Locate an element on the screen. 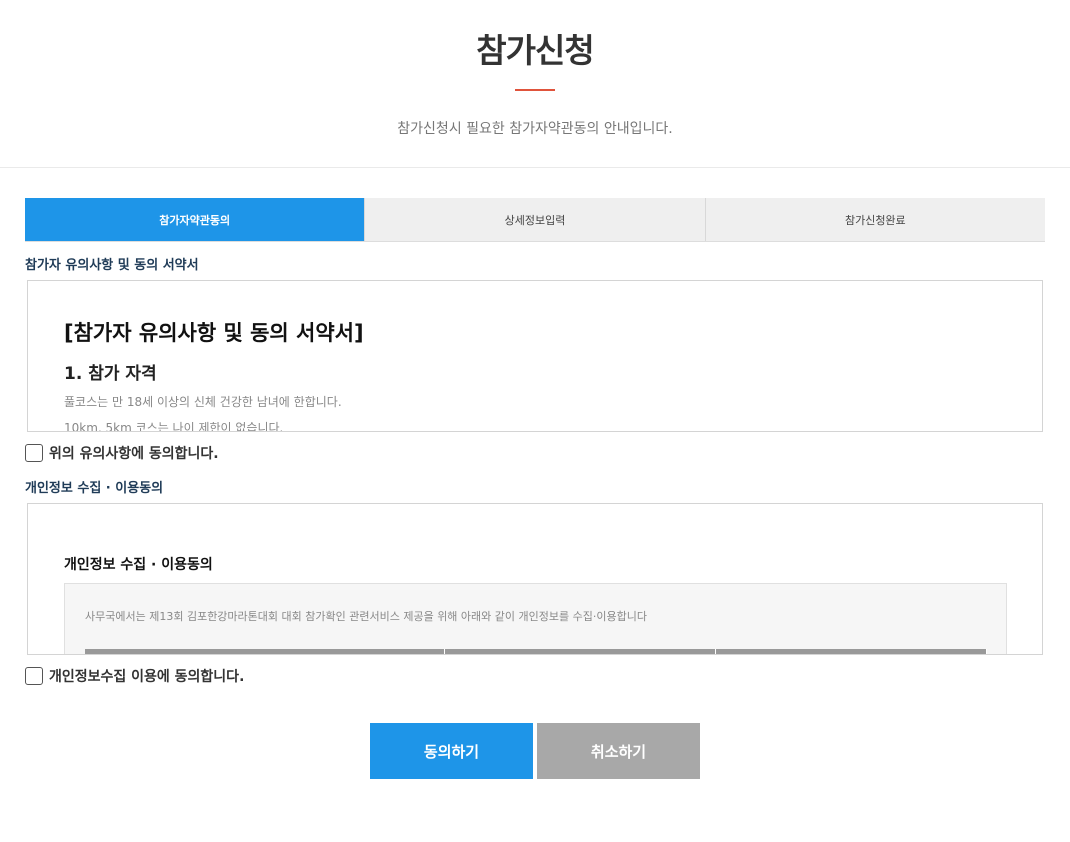 The height and width of the screenshot is (842, 1070). step-detail-input: 상세정보입력 is located at coordinates (535, 219).